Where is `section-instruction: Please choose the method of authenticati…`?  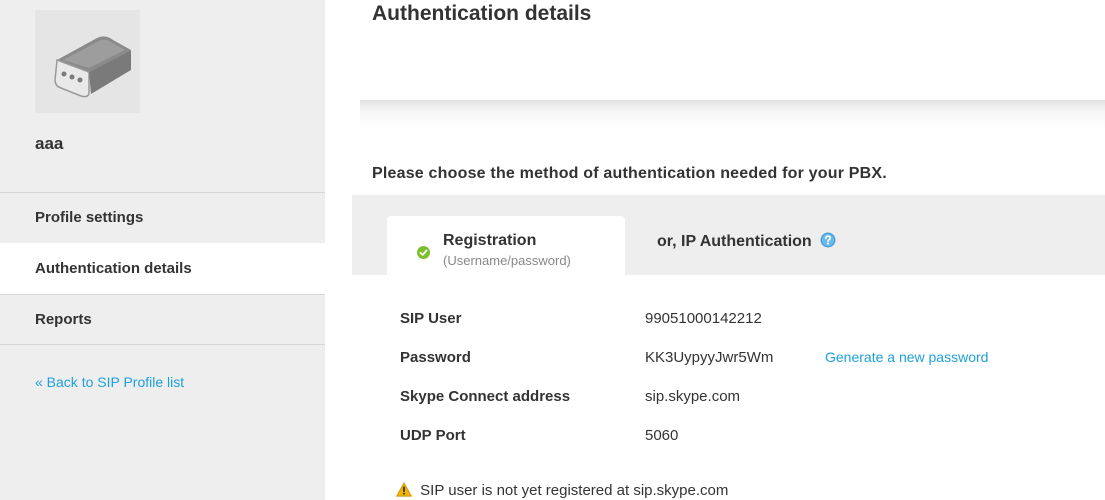
section-instruction: Please choose the method of authenticati… is located at coordinates (629, 173).